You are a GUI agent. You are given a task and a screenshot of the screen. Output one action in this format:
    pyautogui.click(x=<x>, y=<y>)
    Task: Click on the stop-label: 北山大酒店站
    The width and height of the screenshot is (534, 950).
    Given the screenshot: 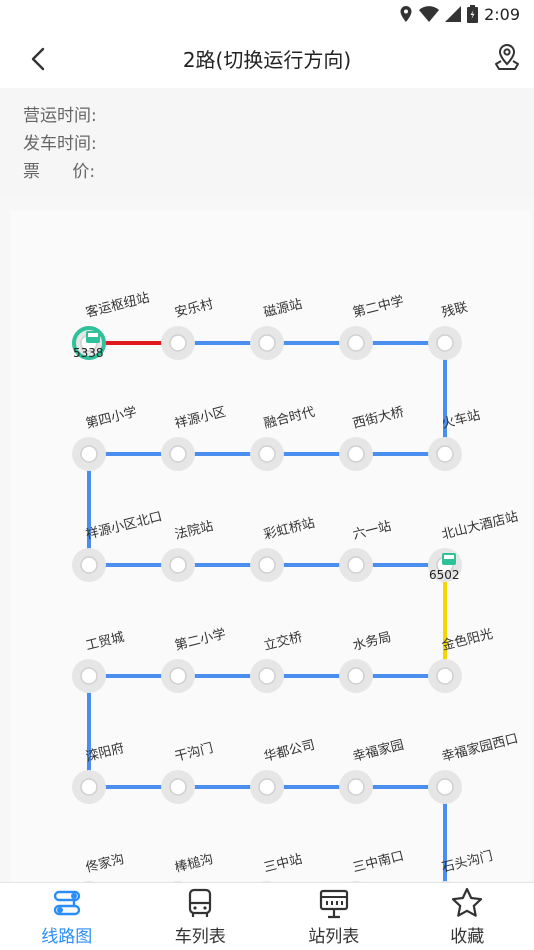 What is the action you would take?
    pyautogui.click(x=479, y=525)
    